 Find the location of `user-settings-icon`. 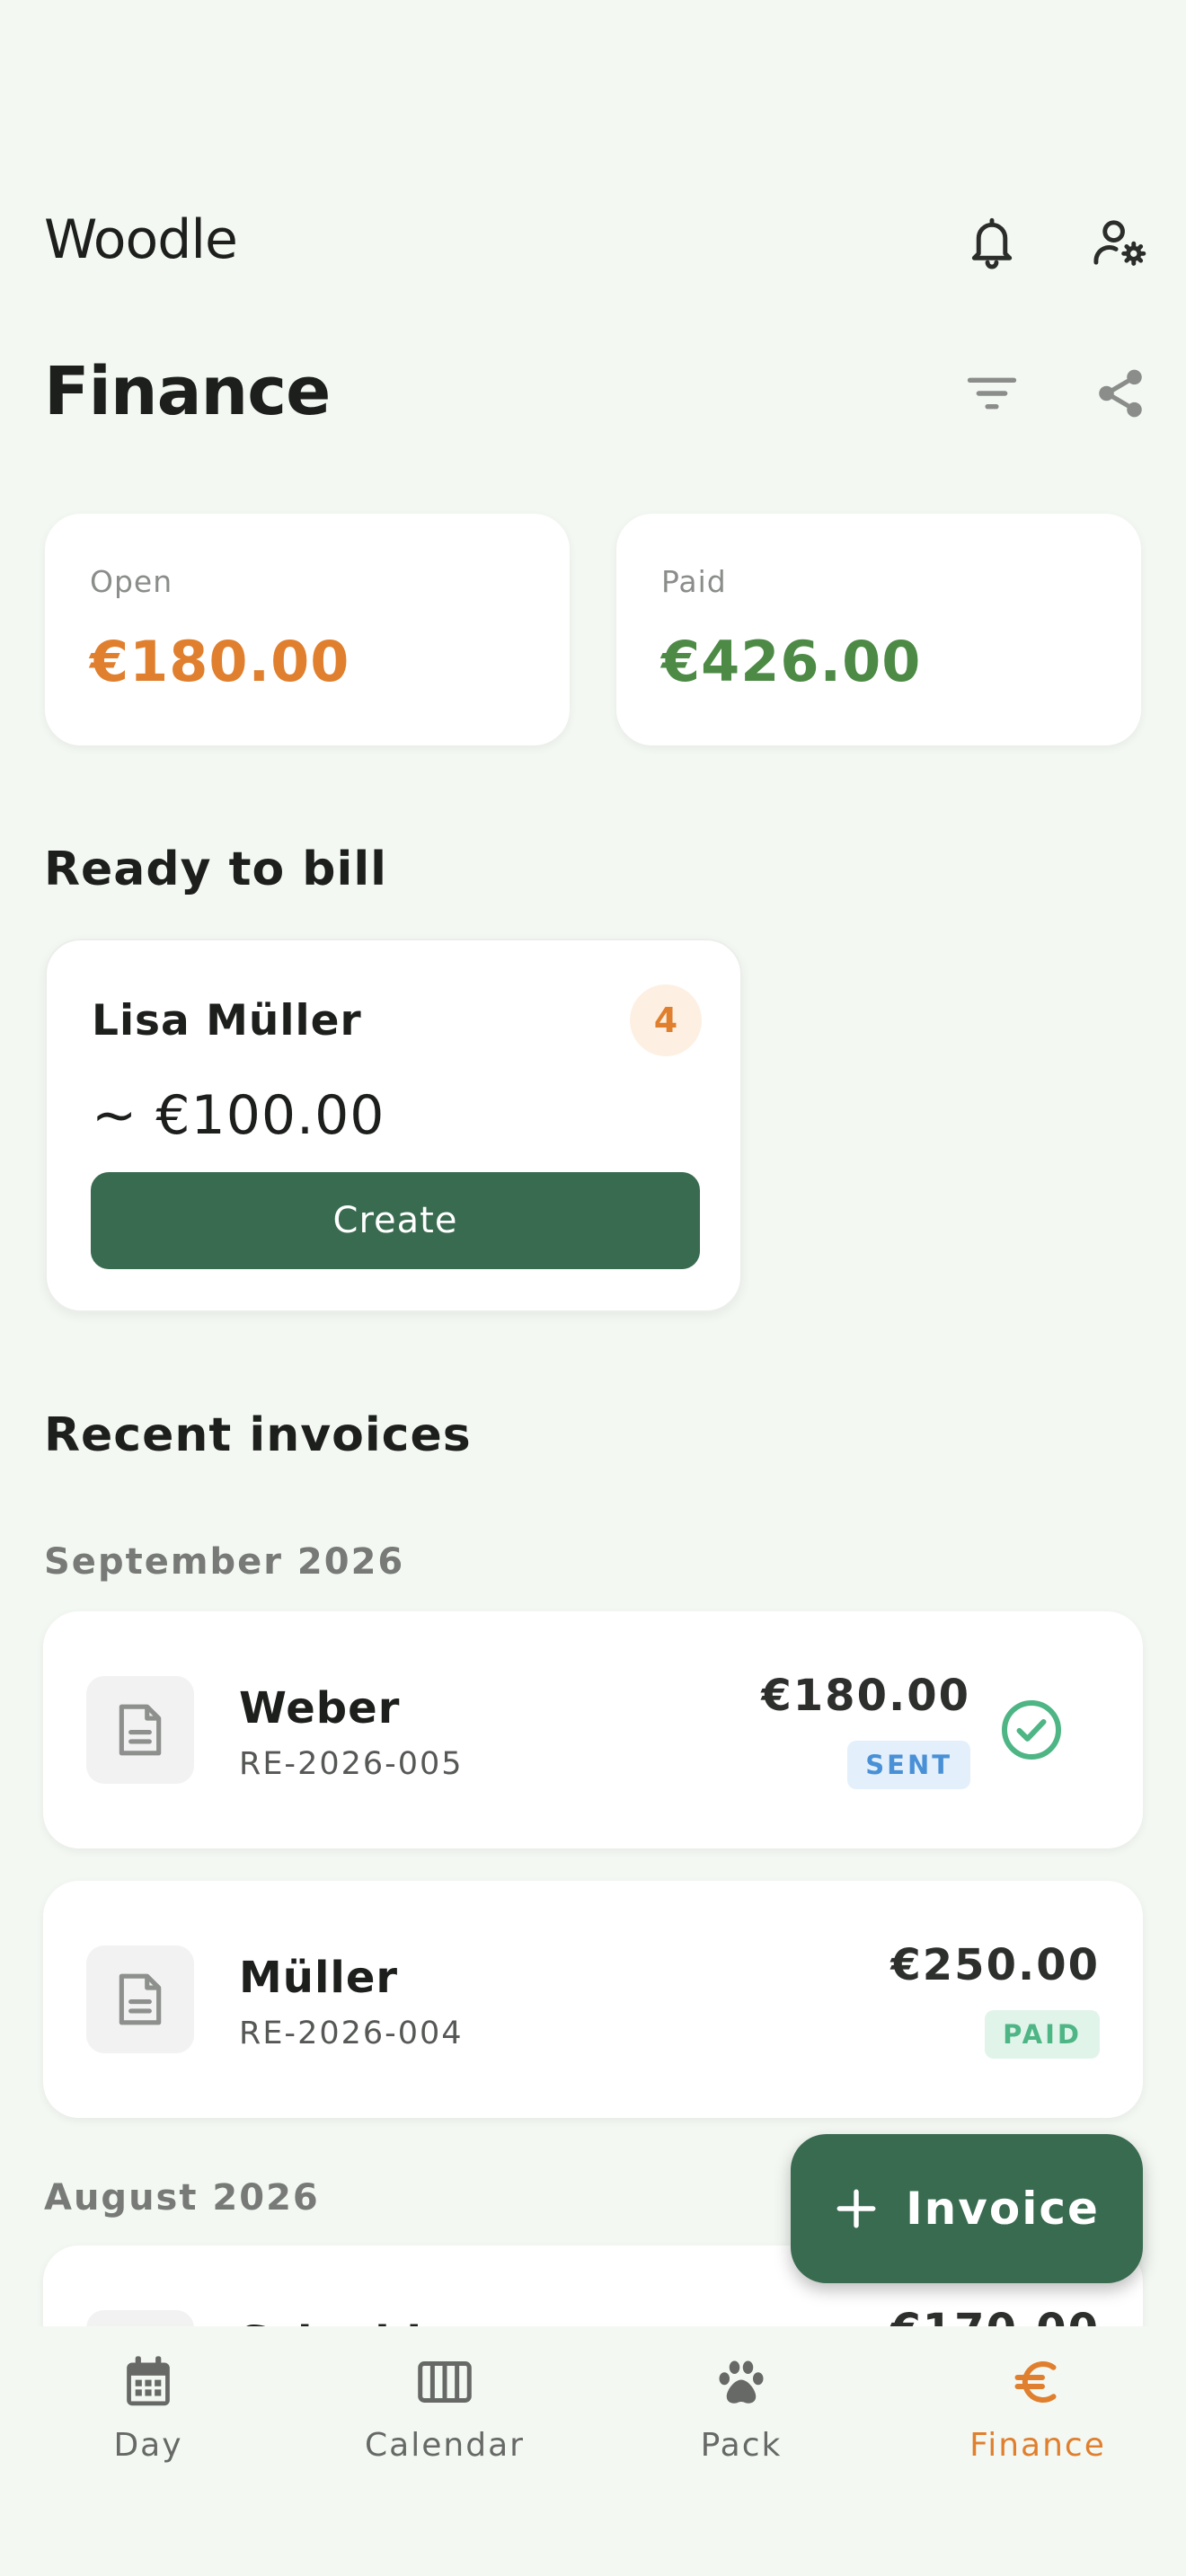

user-settings-icon is located at coordinates (1119, 243).